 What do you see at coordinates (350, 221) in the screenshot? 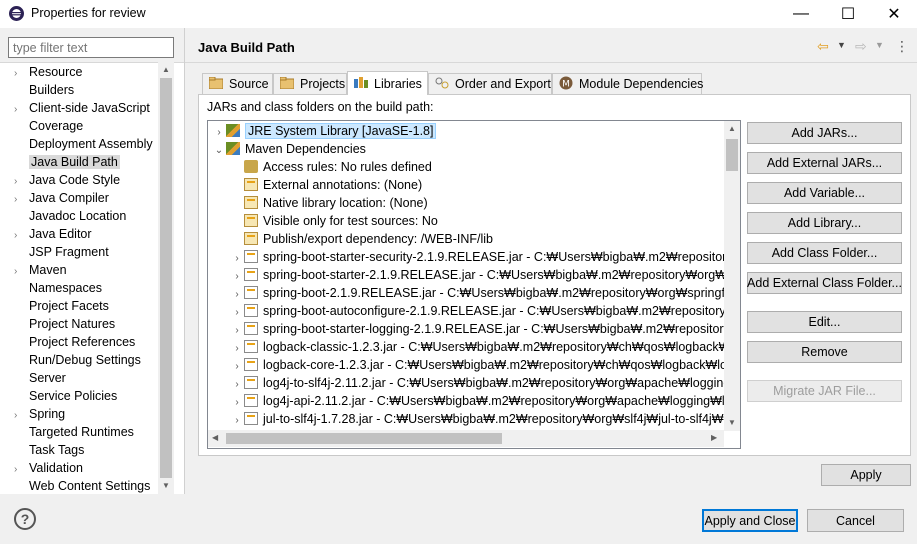
I see `tree-row-label: Visible only for test sources: No` at bounding box center [350, 221].